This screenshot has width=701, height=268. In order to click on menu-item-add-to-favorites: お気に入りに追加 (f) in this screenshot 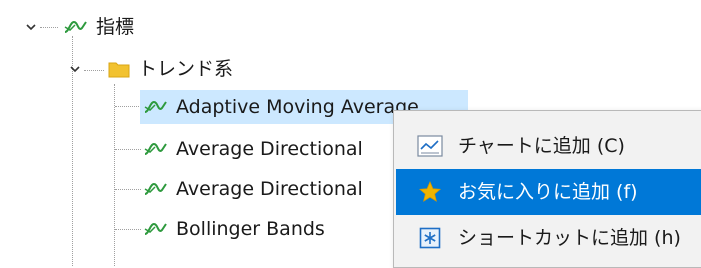, I will do `click(548, 192)`.